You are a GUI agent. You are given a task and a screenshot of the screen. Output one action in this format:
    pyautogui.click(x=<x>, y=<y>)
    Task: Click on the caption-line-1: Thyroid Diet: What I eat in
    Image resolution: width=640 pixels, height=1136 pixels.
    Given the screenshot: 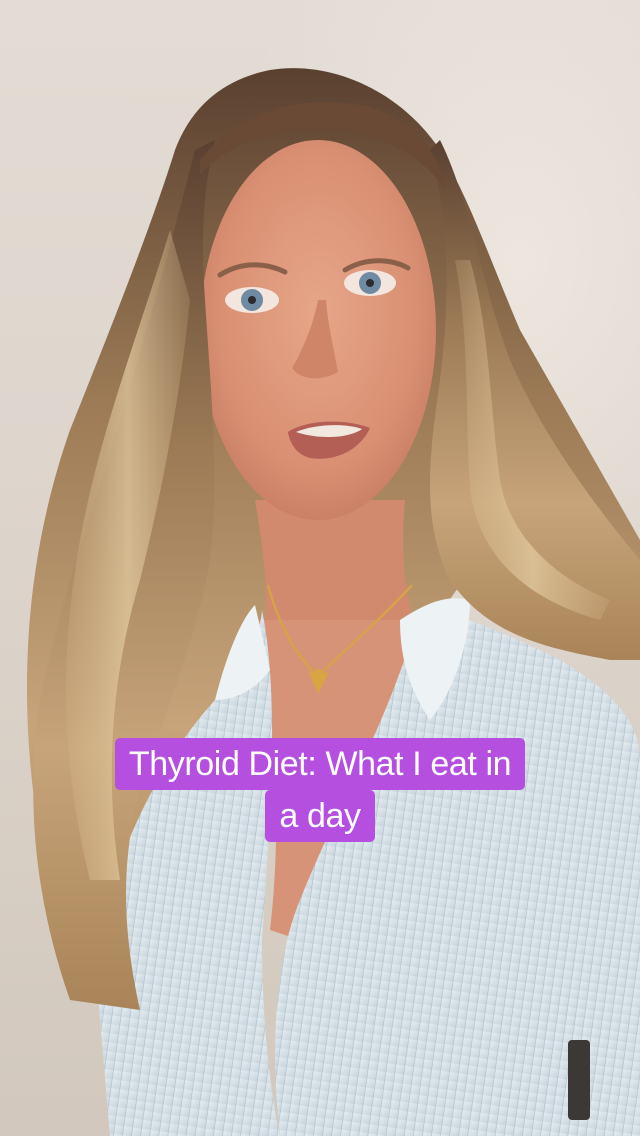 What is the action you would take?
    pyautogui.click(x=320, y=764)
    